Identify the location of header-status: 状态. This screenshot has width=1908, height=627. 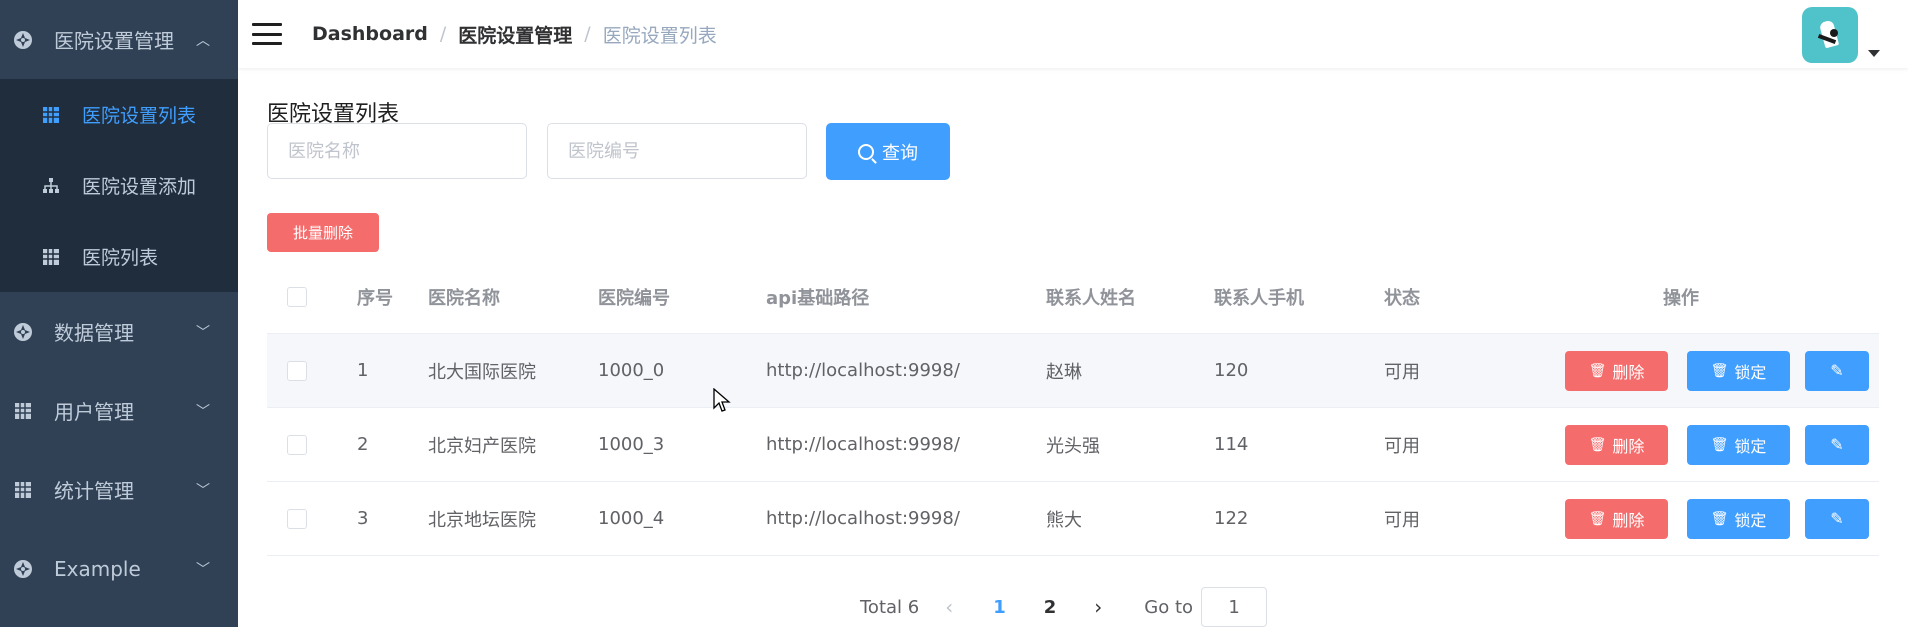
(1402, 298).